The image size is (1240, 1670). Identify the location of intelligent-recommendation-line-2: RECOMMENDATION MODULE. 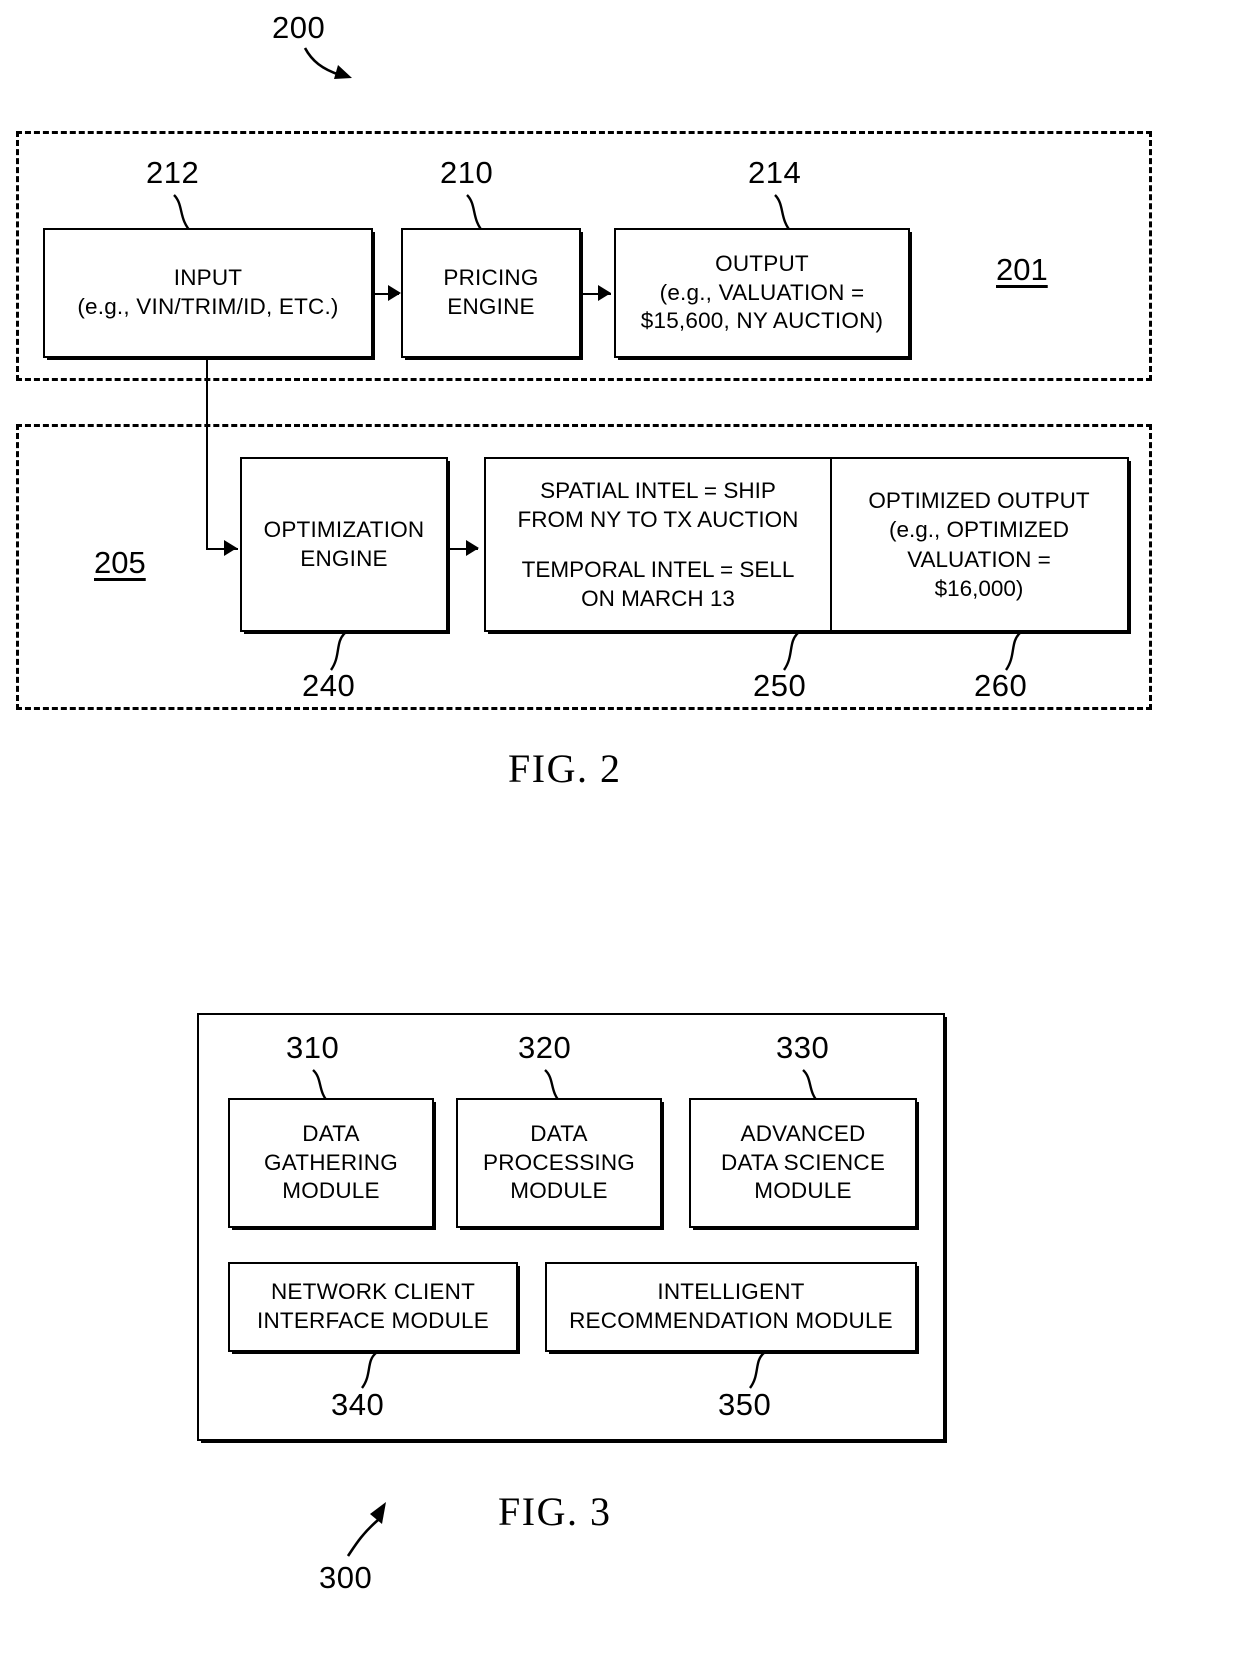
(731, 1320).